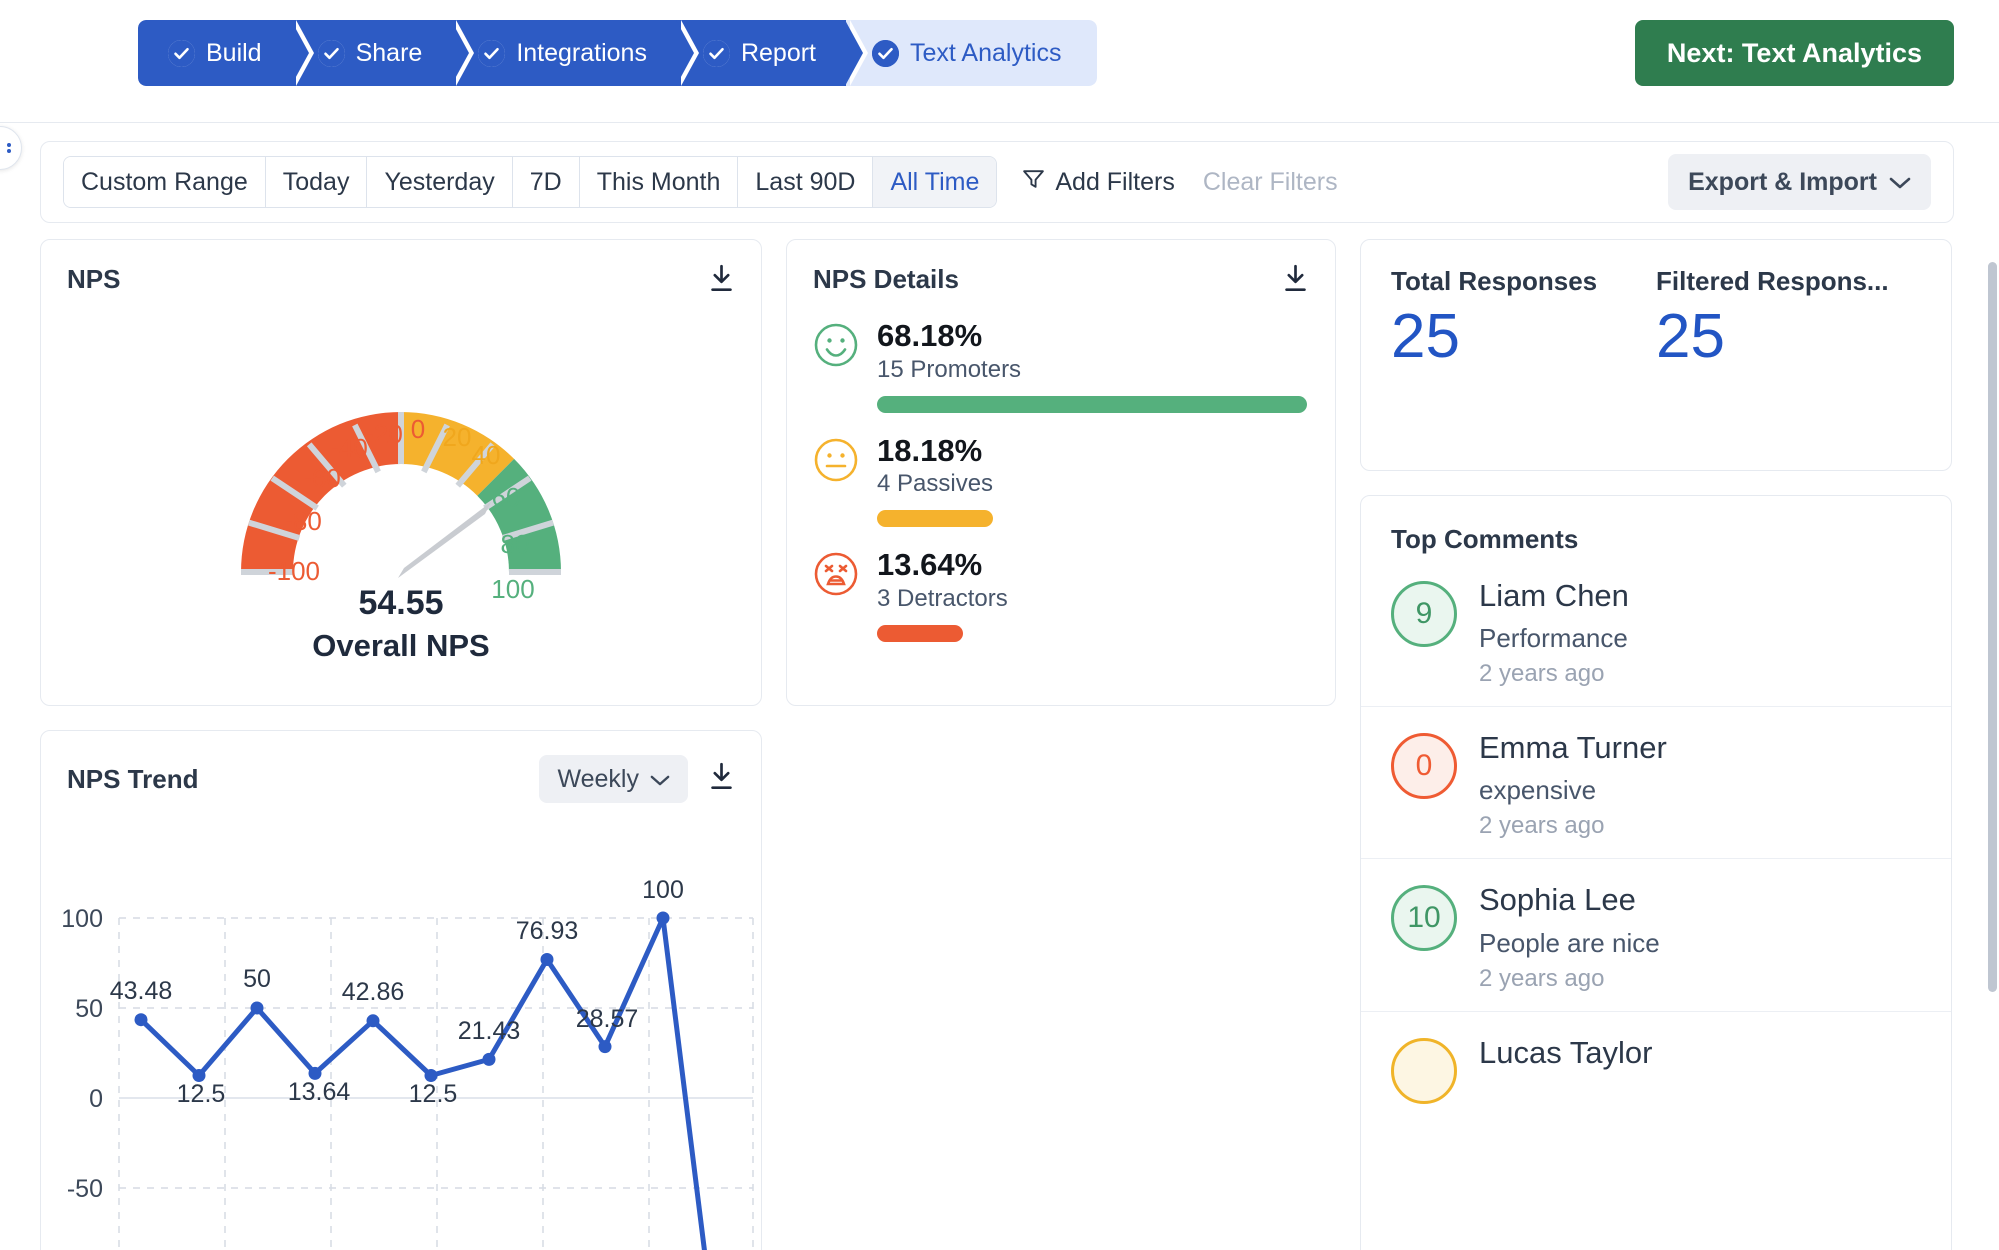 This screenshot has height=1250, width=1999. I want to click on comment-timestamp: 2 years ago, so click(1542, 978).